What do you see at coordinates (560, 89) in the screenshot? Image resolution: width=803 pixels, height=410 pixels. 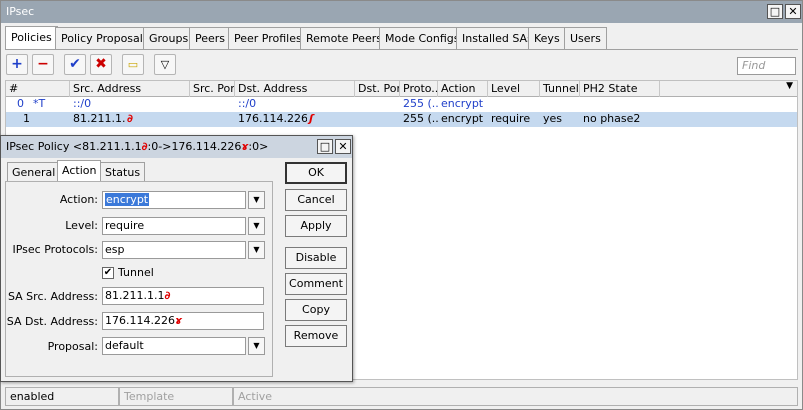 I see `col-tunnel: Tunnel` at bounding box center [560, 89].